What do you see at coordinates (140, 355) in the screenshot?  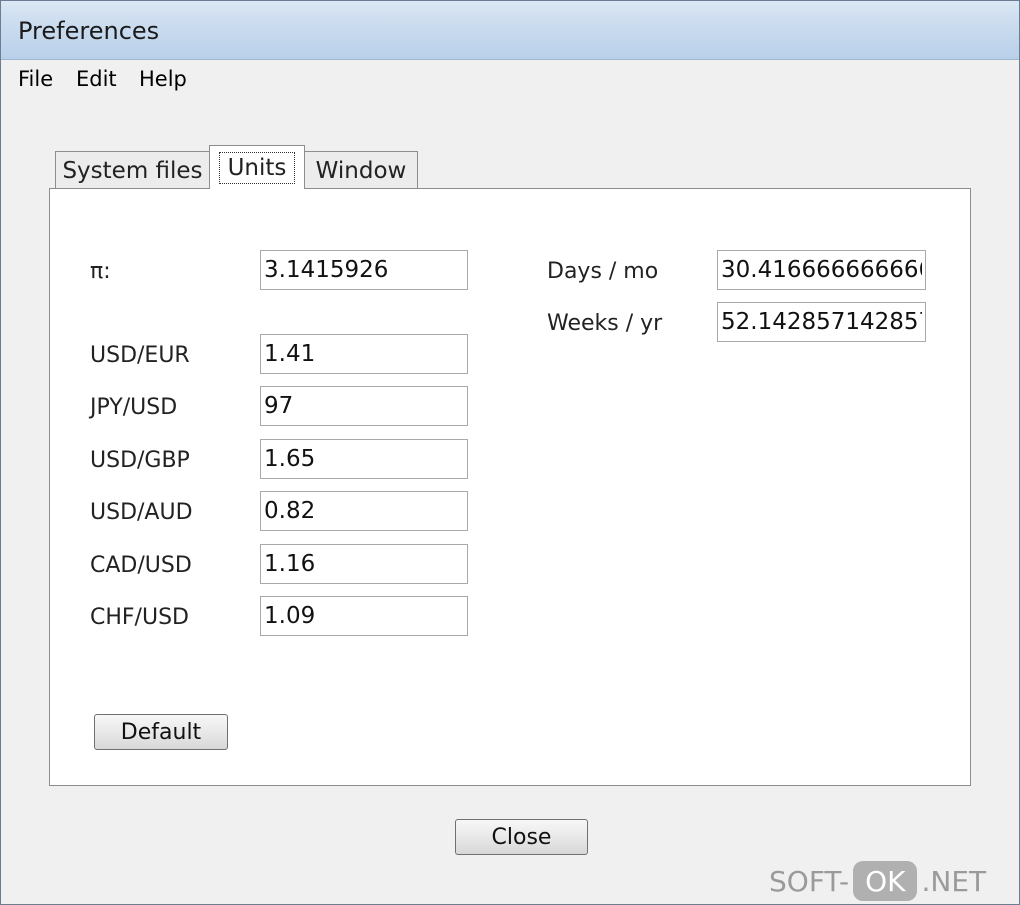 I see `usd-eur-label: USD/EUR` at bounding box center [140, 355].